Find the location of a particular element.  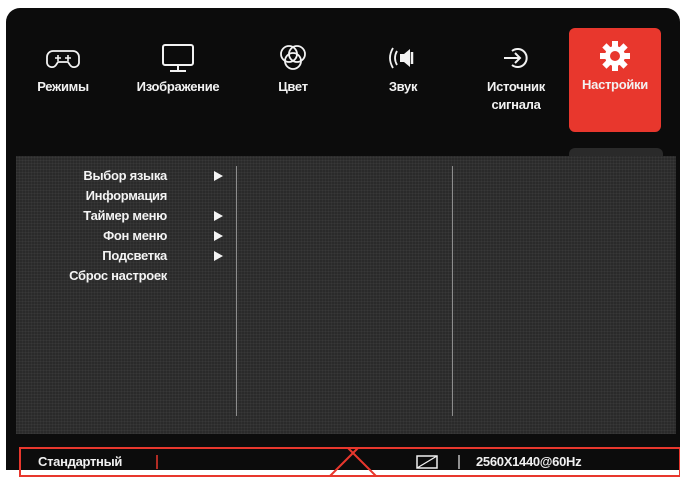

menu-item-menu-timer: Таймер меню is located at coordinates (123, 216).